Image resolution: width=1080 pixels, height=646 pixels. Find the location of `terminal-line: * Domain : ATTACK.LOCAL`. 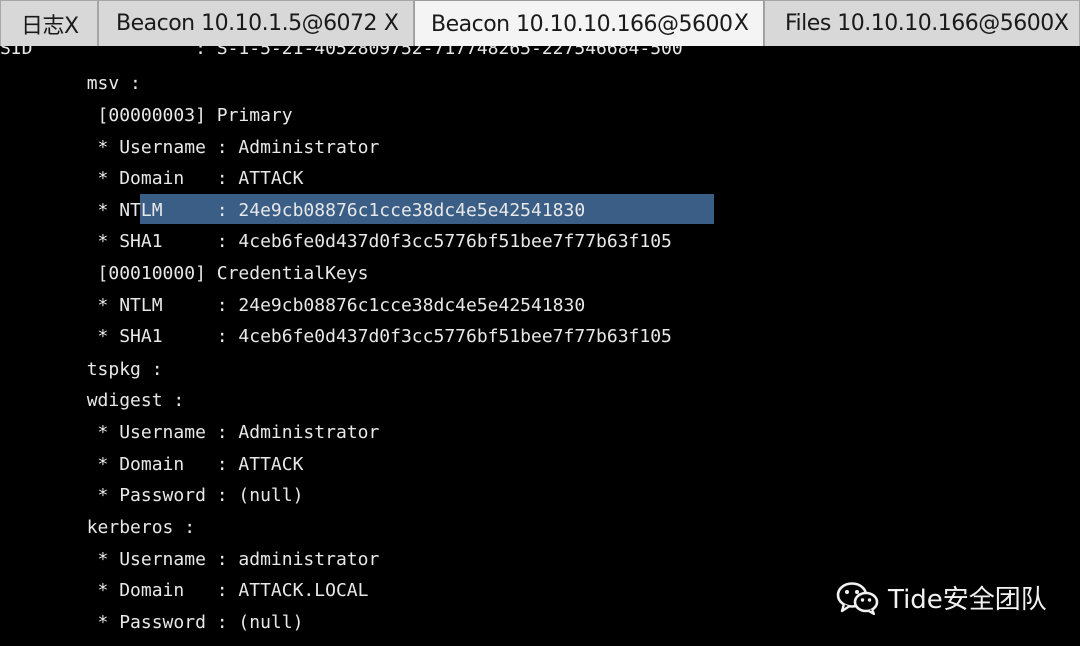

terminal-line: * Domain : ATTACK.LOCAL is located at coordinates (184, 590).